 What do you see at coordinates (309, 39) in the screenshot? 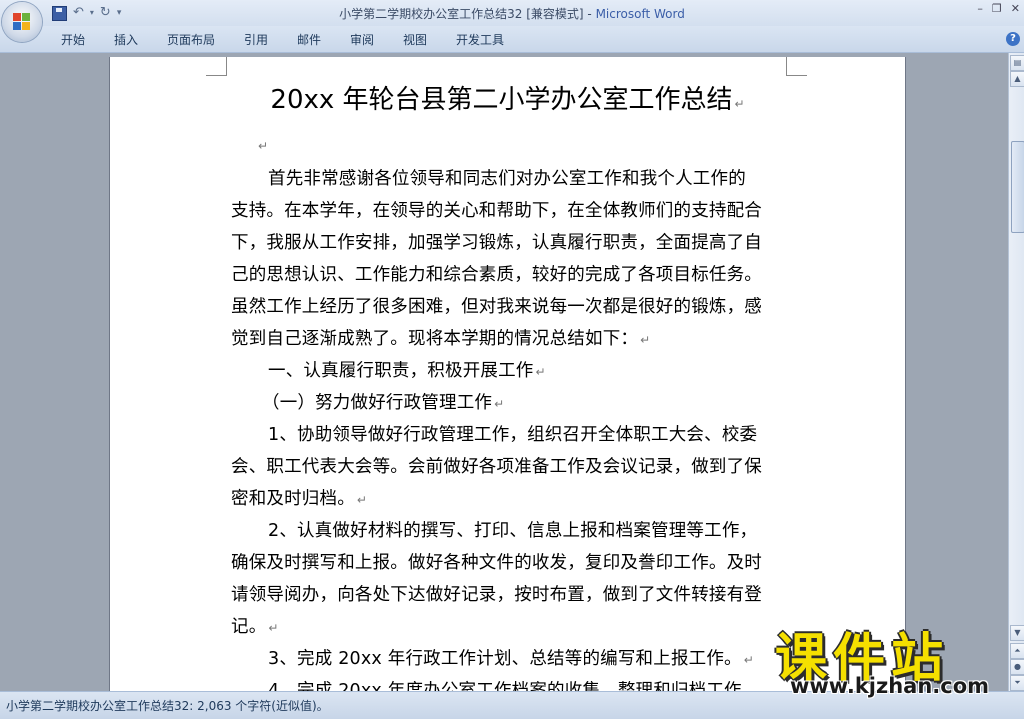
I see `tab-mailings: 邮件` at bounding box center [309, 39].